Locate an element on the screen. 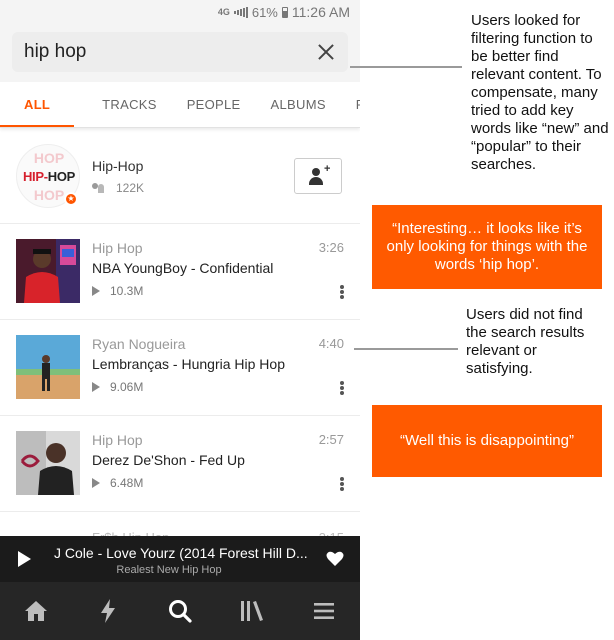  status-bar: 4G 61% 11:26 AM is located at coordinates (180, 12).